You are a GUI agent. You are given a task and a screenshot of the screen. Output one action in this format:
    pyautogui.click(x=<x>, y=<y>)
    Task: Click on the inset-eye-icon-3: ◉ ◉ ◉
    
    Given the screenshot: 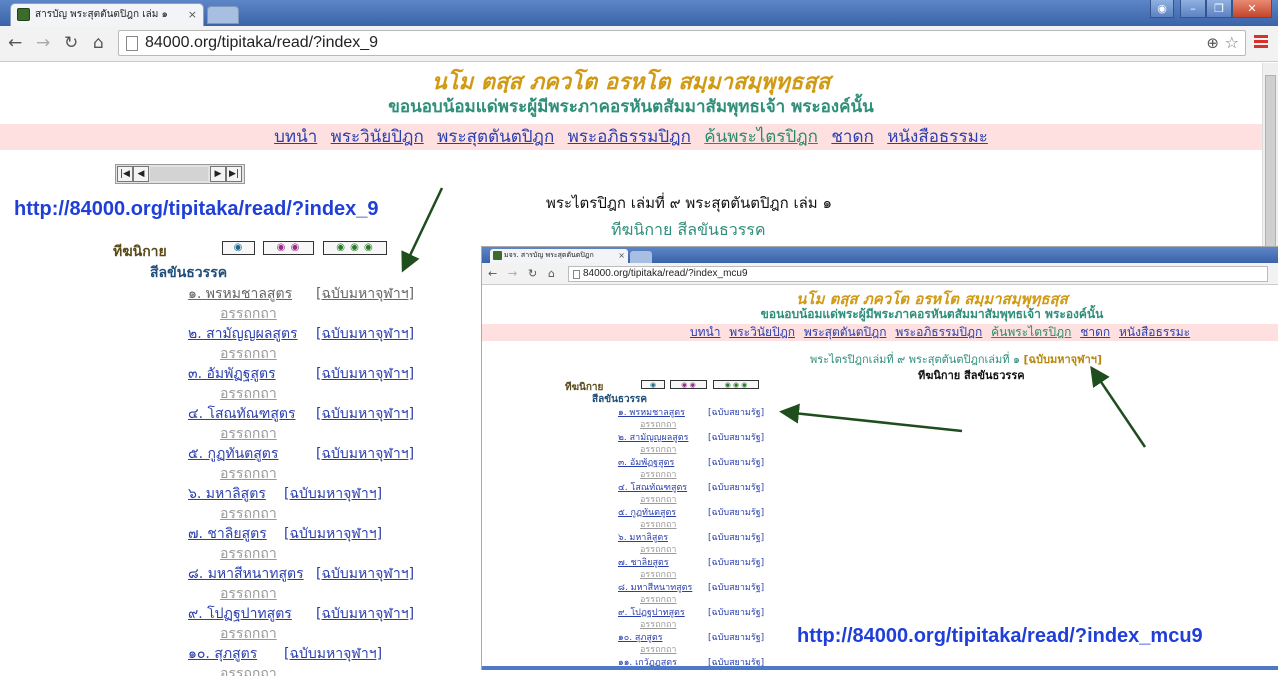 What is the action you would take?
    pyautogui.click(x=736, y=384)
    